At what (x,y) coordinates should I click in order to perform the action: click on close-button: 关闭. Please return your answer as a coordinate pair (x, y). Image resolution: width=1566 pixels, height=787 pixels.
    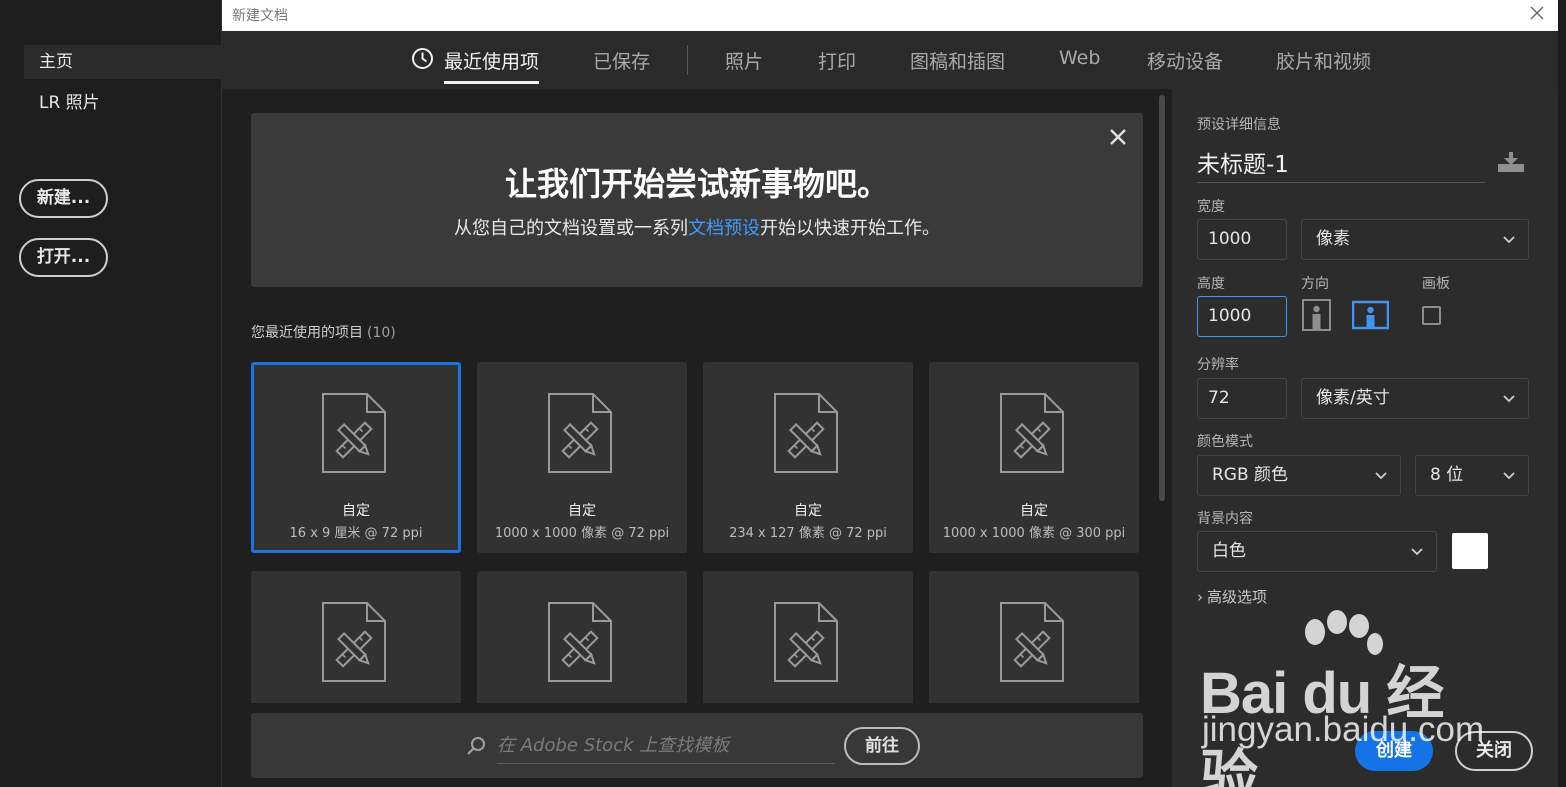
    Looking at the image, I should click on (1494, 751).